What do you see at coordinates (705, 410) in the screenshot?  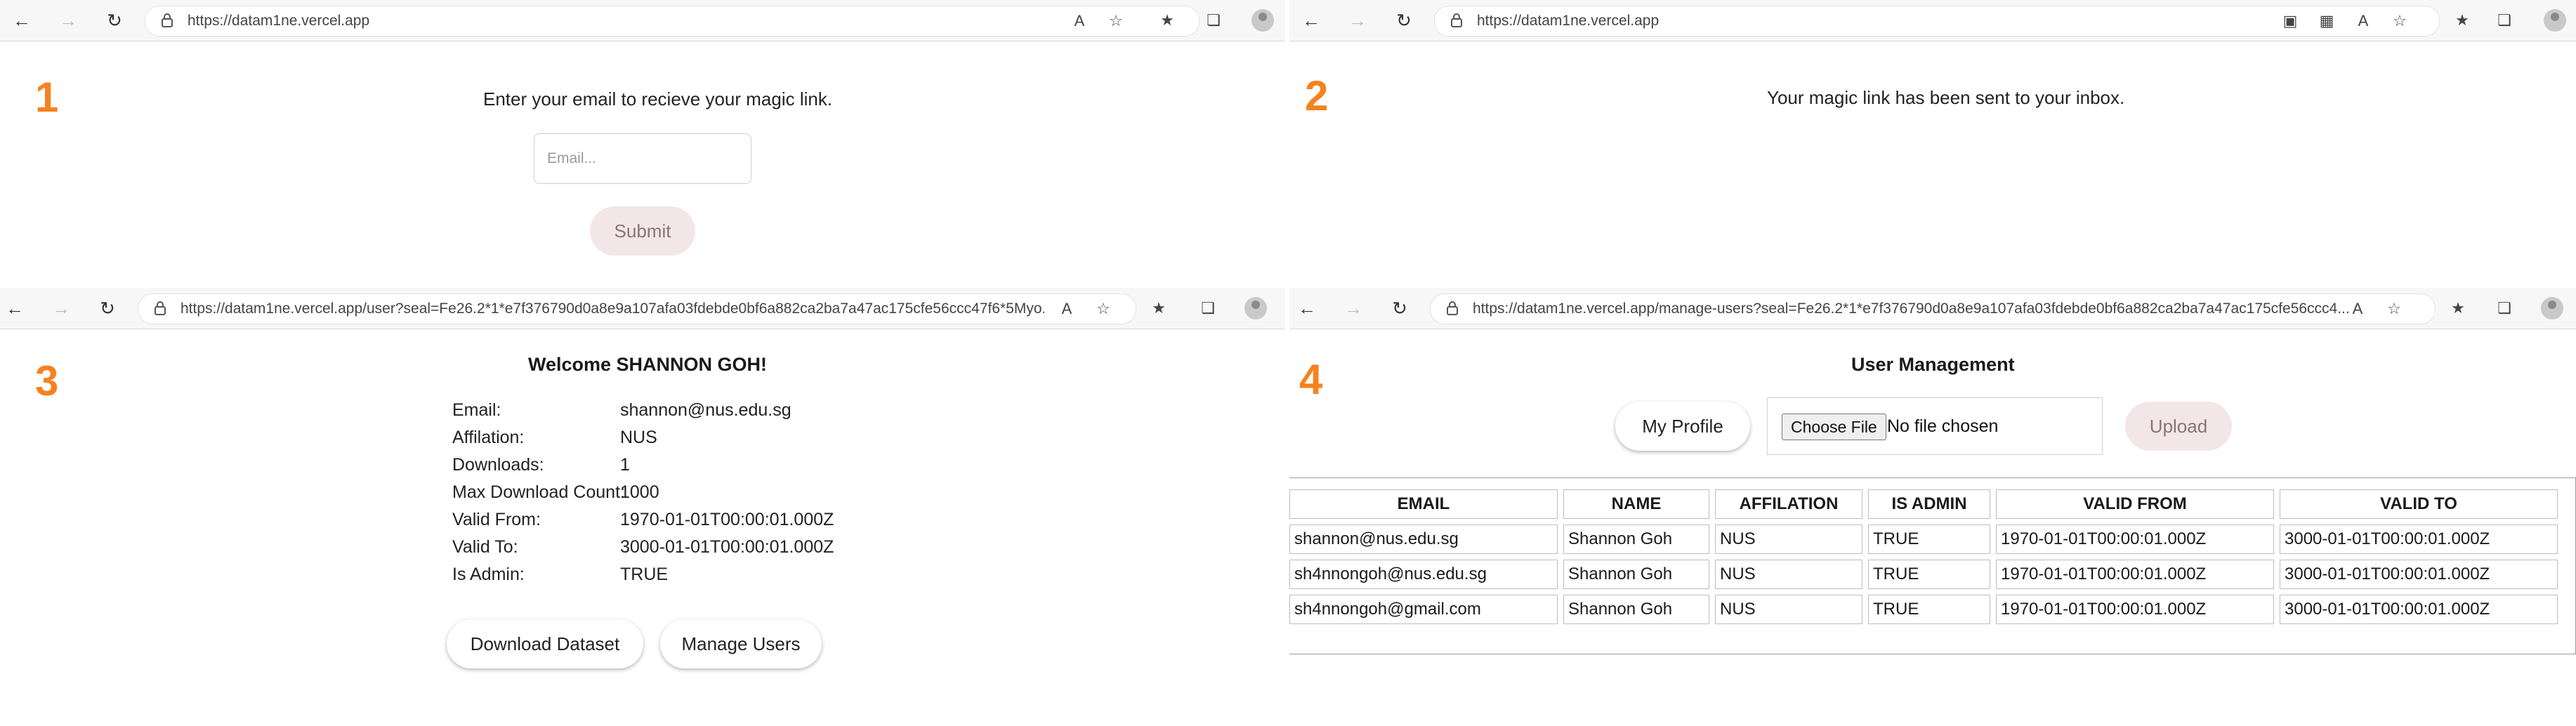 I see `email-value: shannon@nus.edu.sg` at bounding box center [705, 410].